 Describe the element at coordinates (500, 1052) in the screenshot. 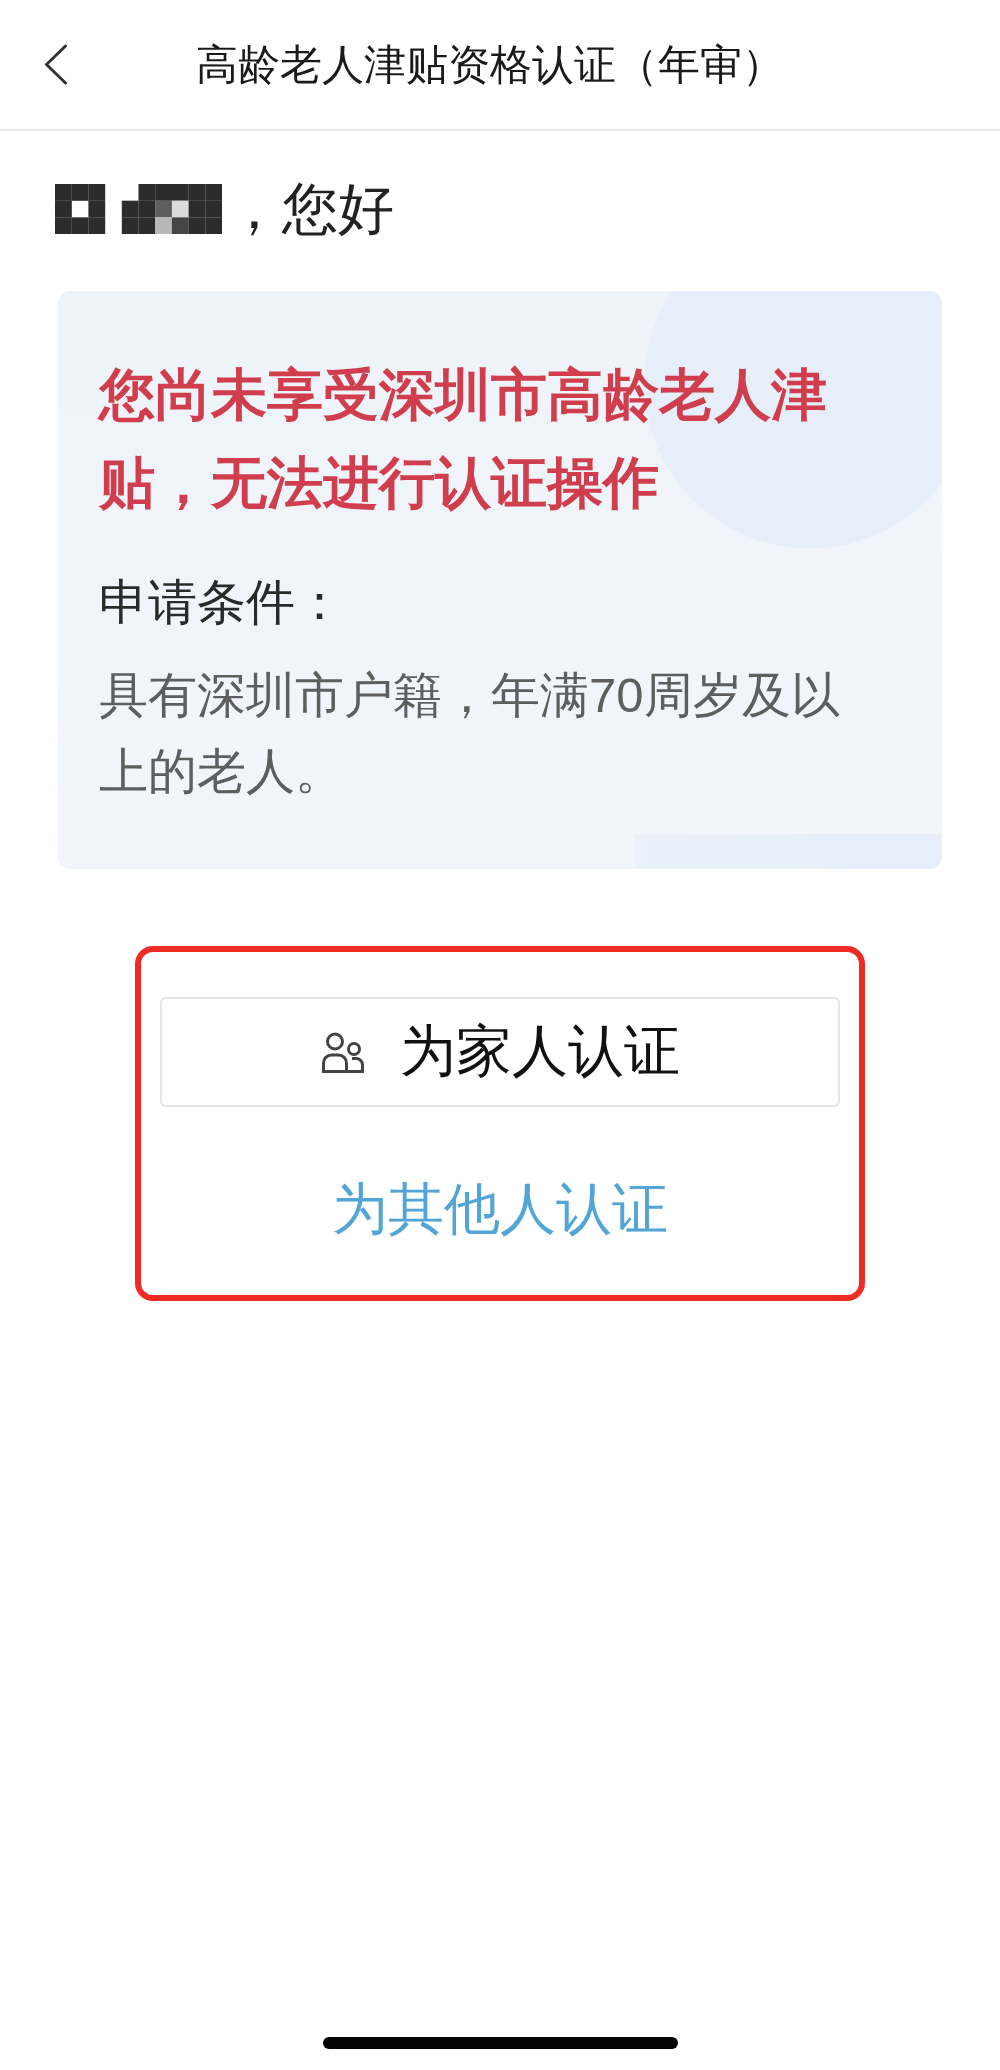

I see `verify-family-button: 为家人认证` at that location.